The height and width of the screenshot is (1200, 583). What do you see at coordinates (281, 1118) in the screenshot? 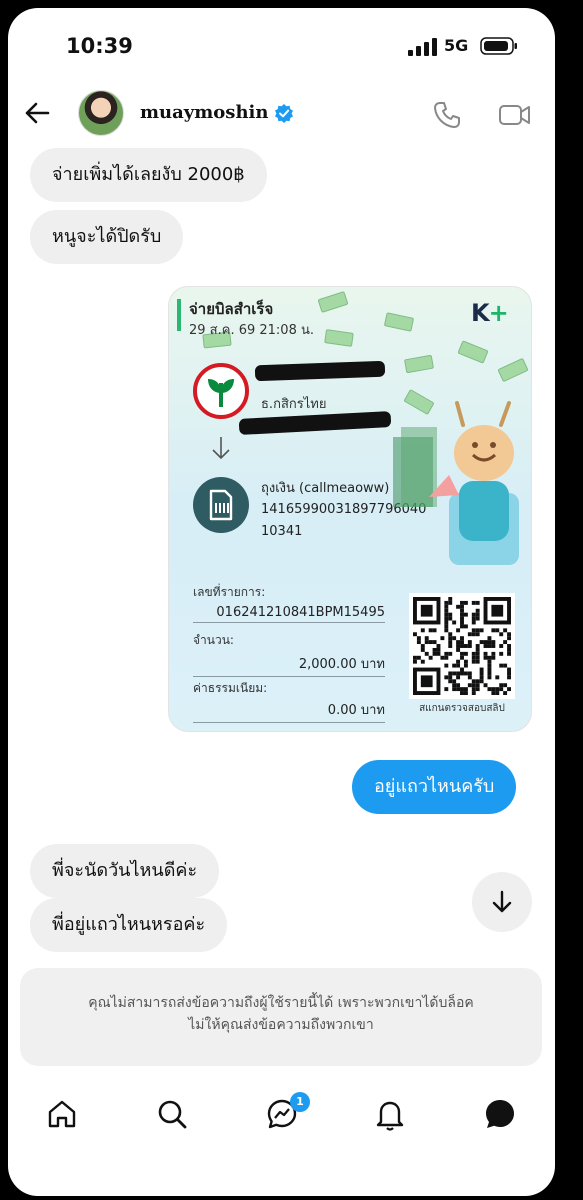
I see `bottom-navigation: 1` at bounding box center [281, 1118].